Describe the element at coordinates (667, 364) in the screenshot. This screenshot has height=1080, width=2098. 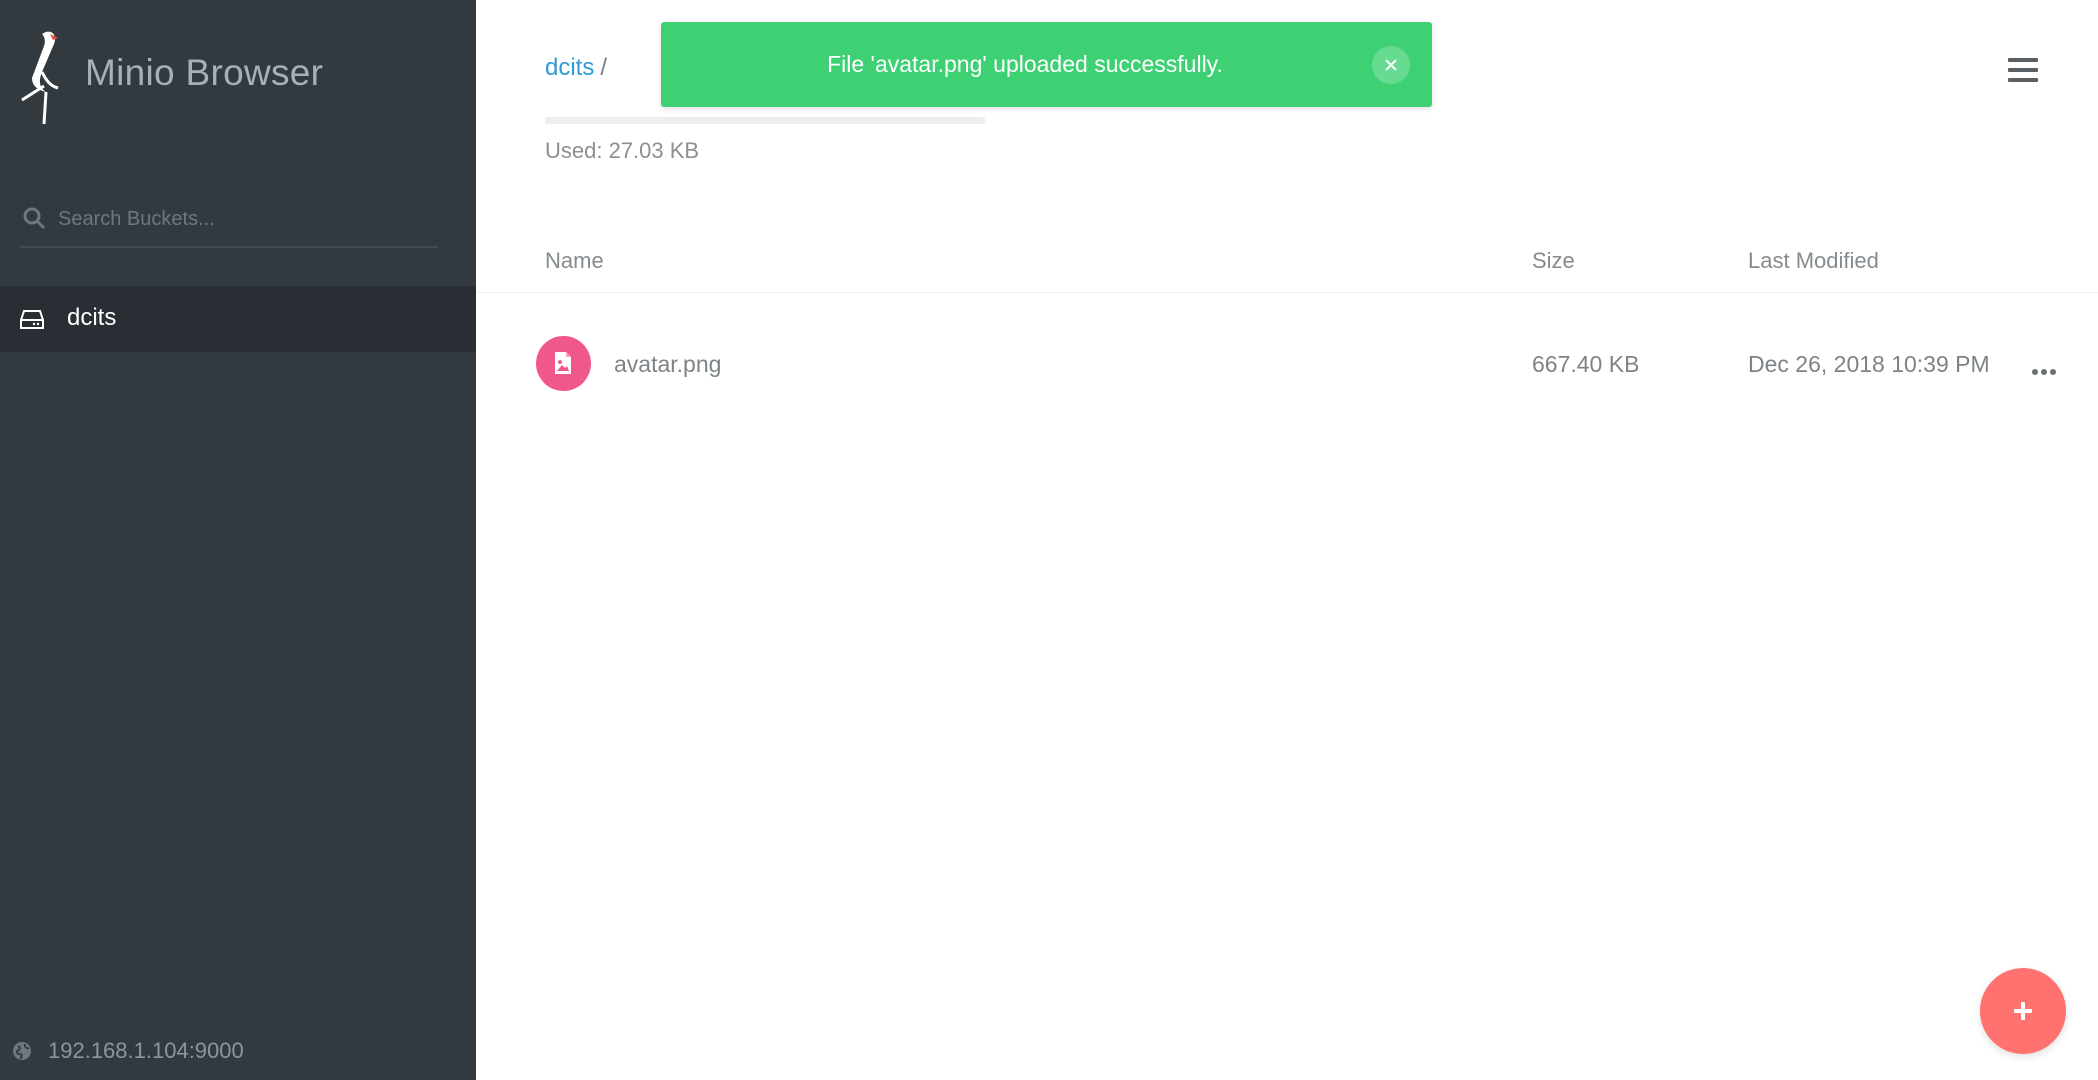
I see `file-name: avatar.png` at that location.